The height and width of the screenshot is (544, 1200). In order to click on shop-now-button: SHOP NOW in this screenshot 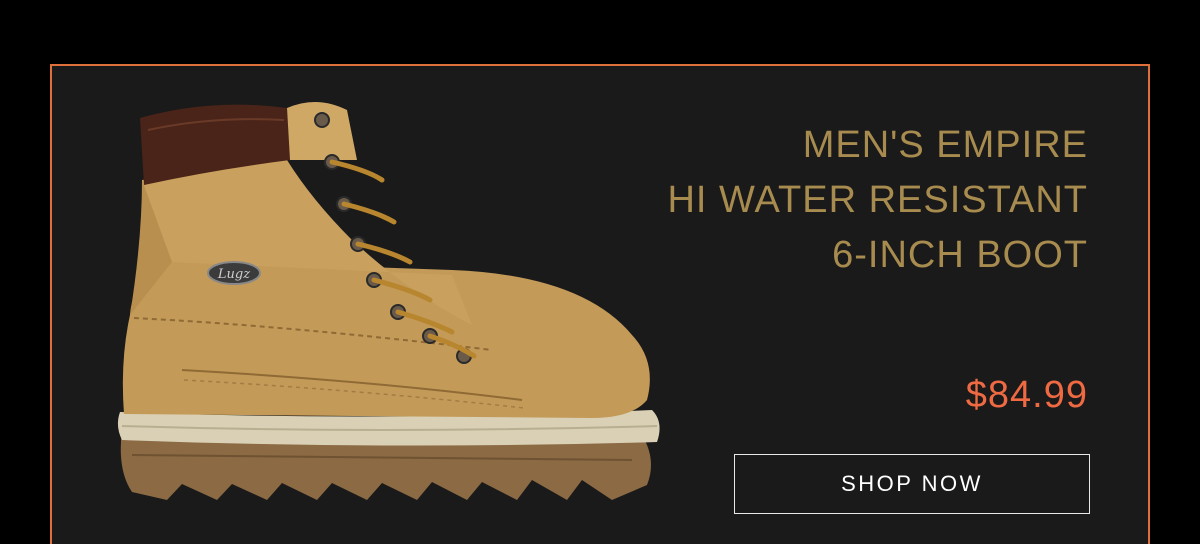, I will do `click(912, 484)`.